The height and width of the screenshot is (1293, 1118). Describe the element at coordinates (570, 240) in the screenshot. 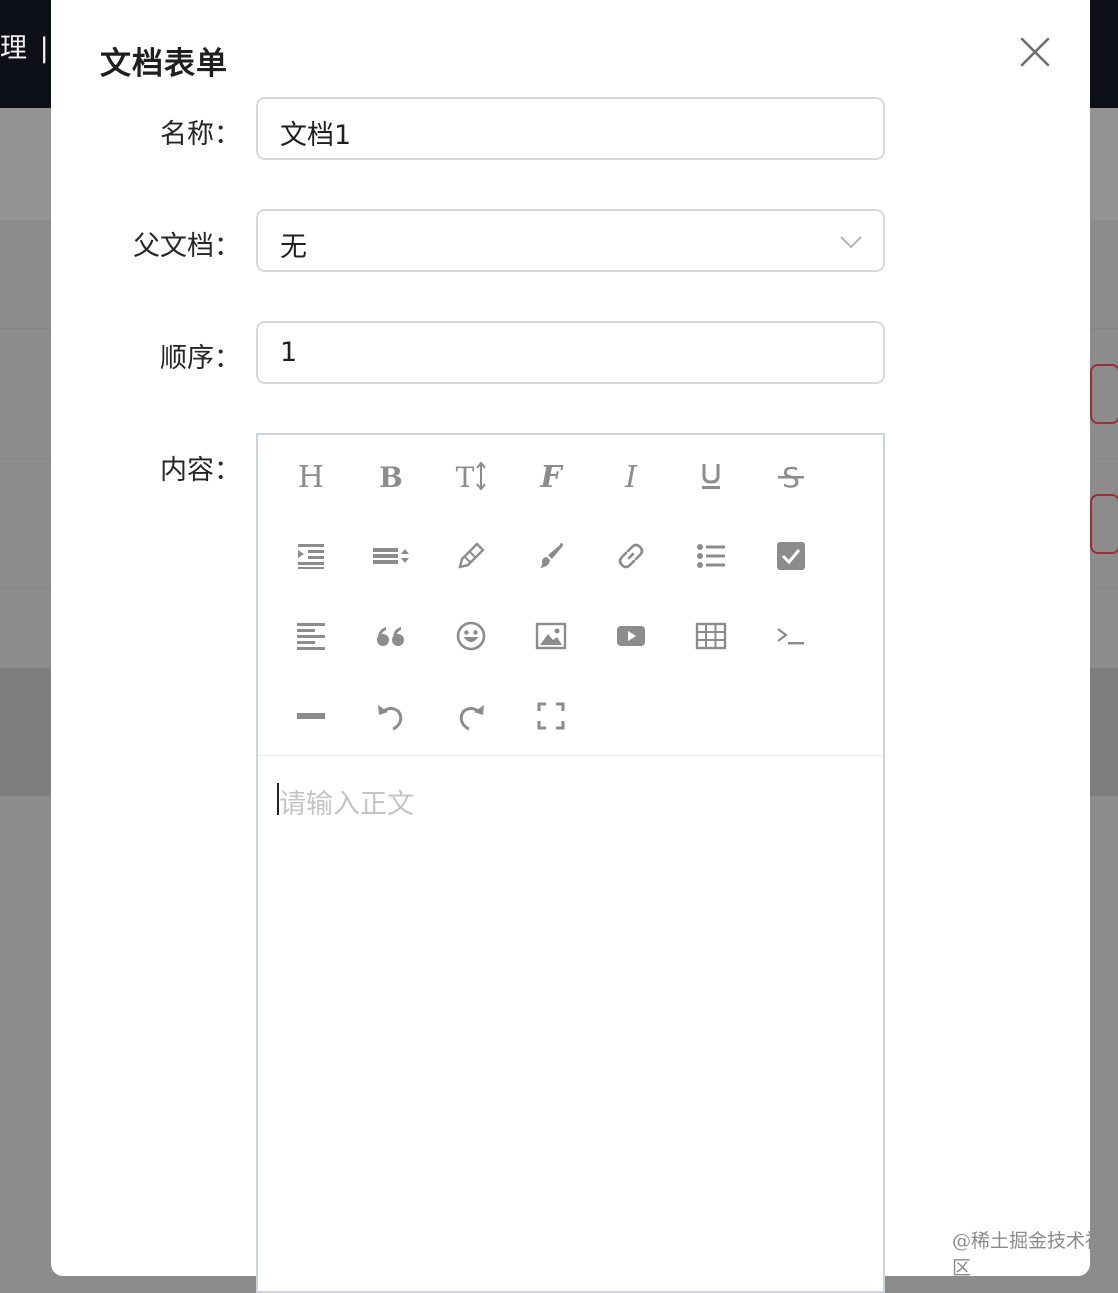

I see `parent-select: 无` at that location.